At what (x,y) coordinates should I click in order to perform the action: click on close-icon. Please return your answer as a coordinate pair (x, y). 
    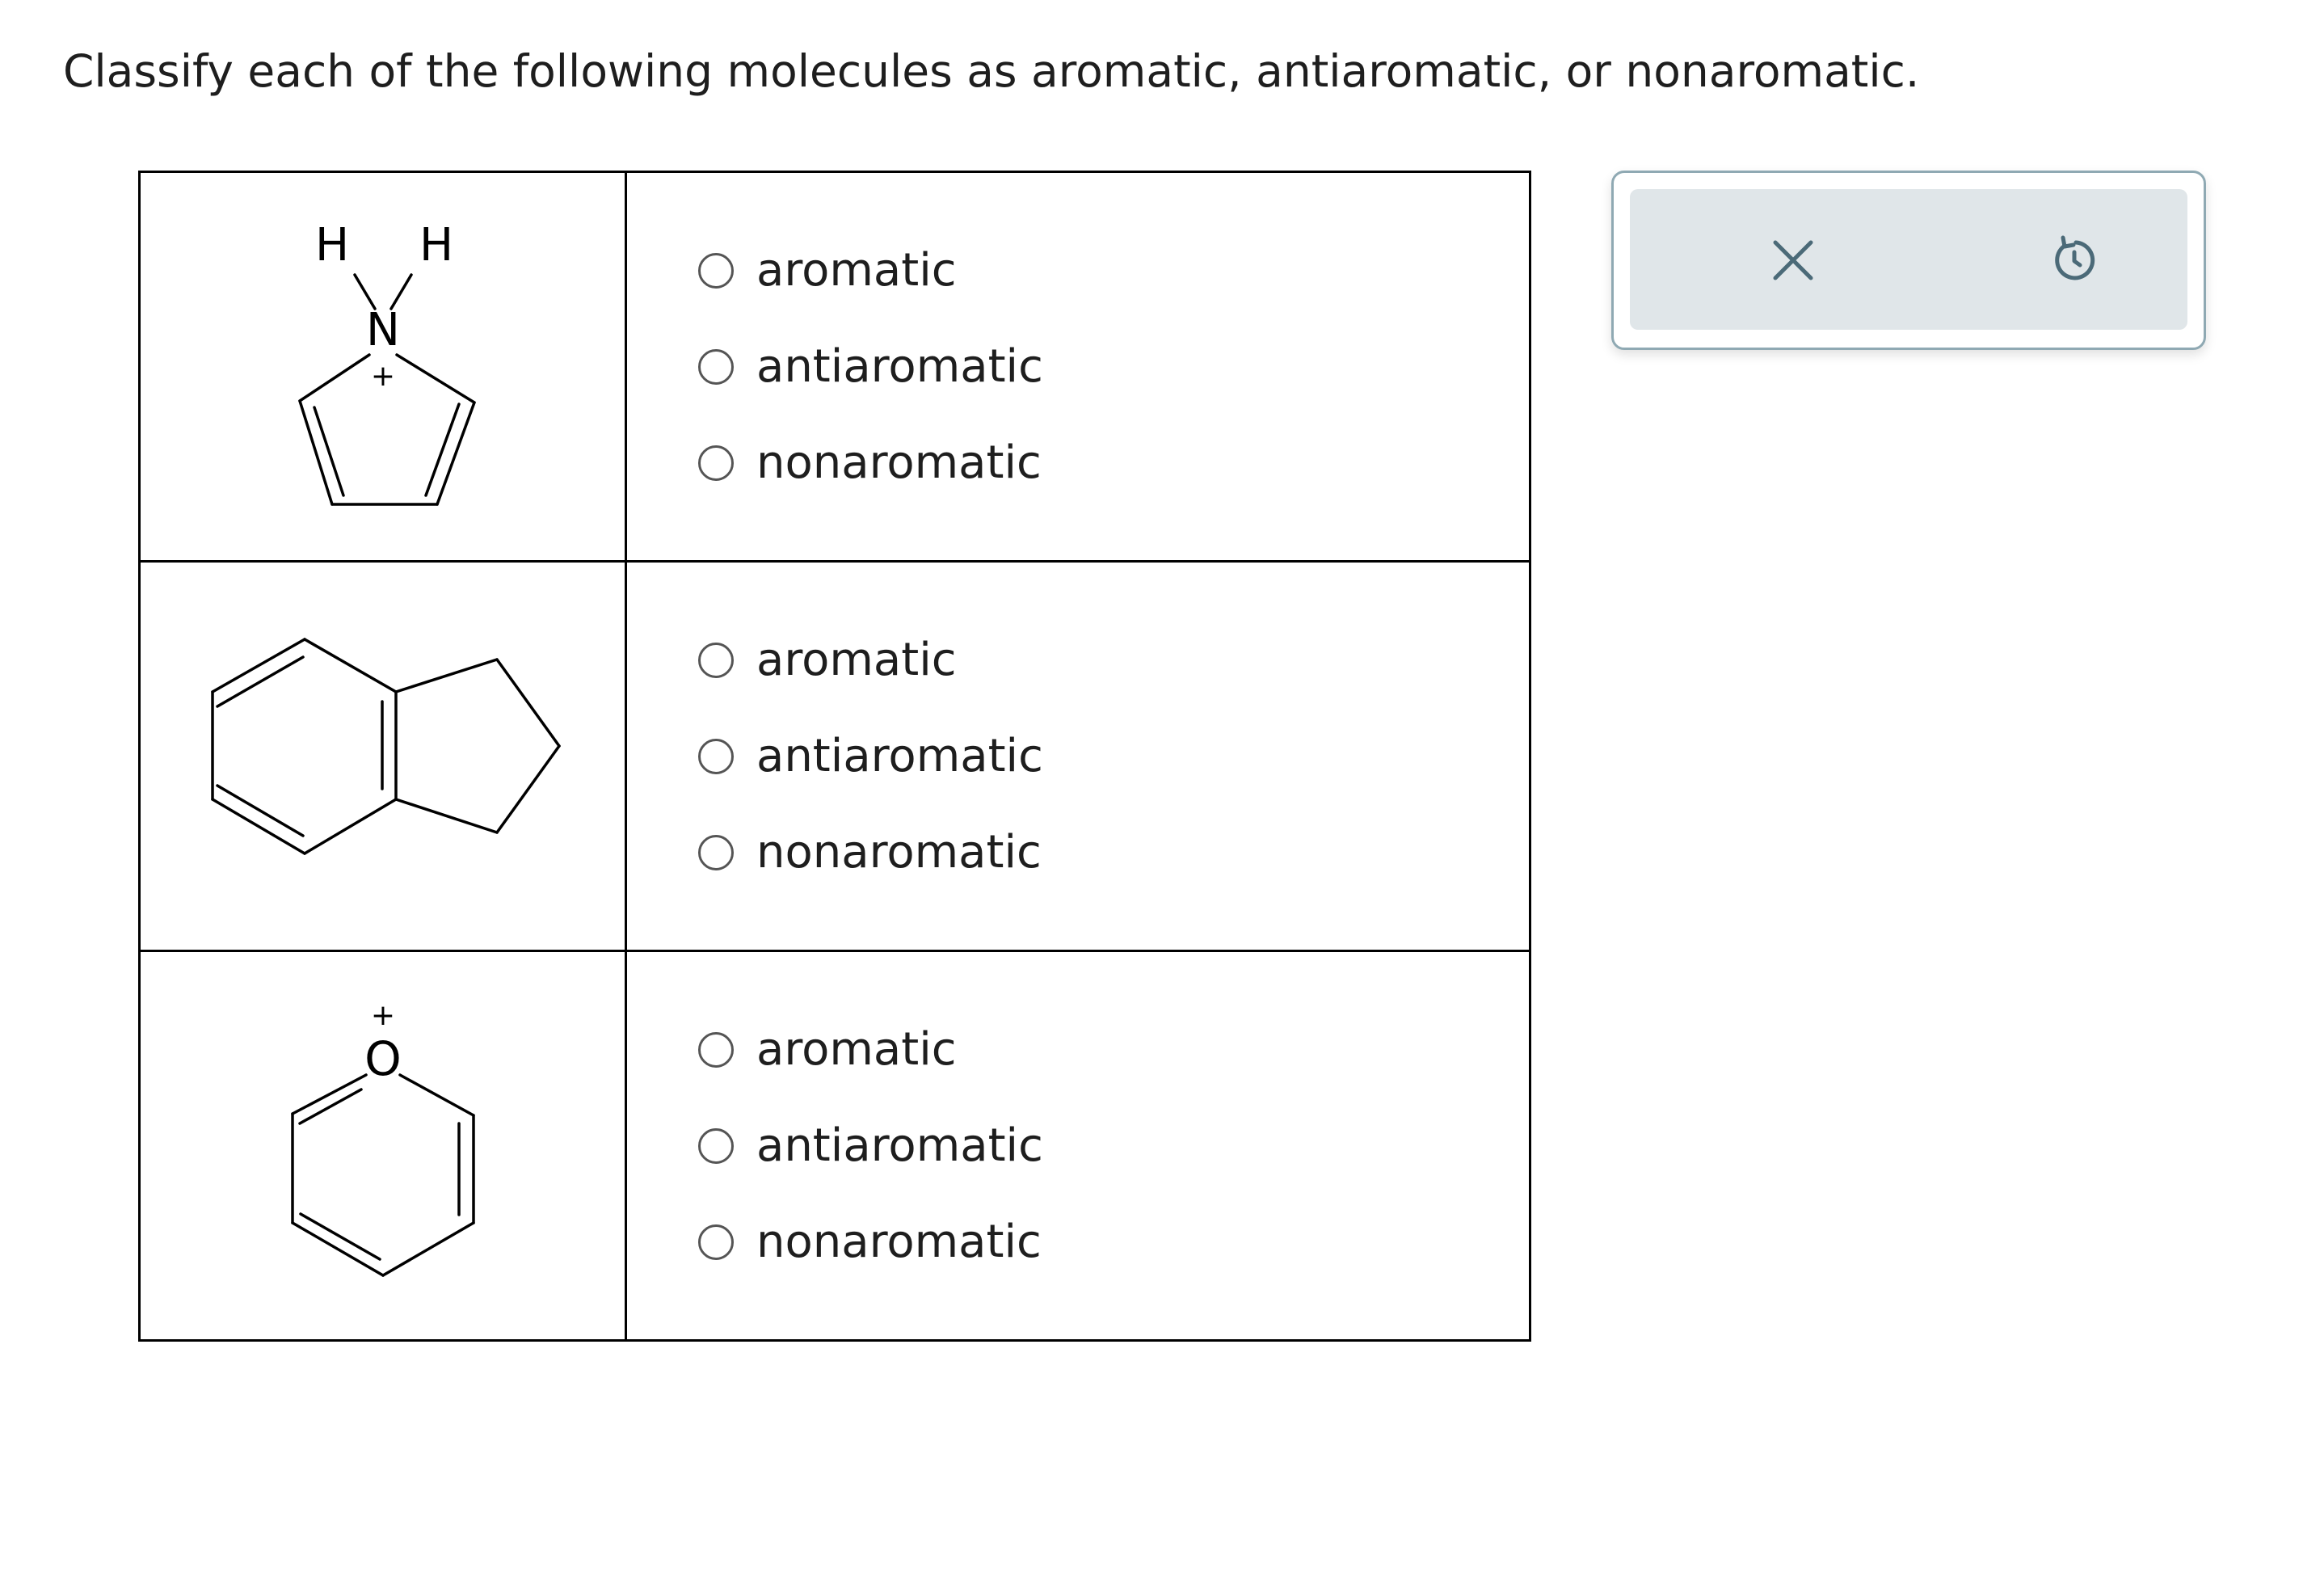
    Looking at the image, I should click on (1793, 260).